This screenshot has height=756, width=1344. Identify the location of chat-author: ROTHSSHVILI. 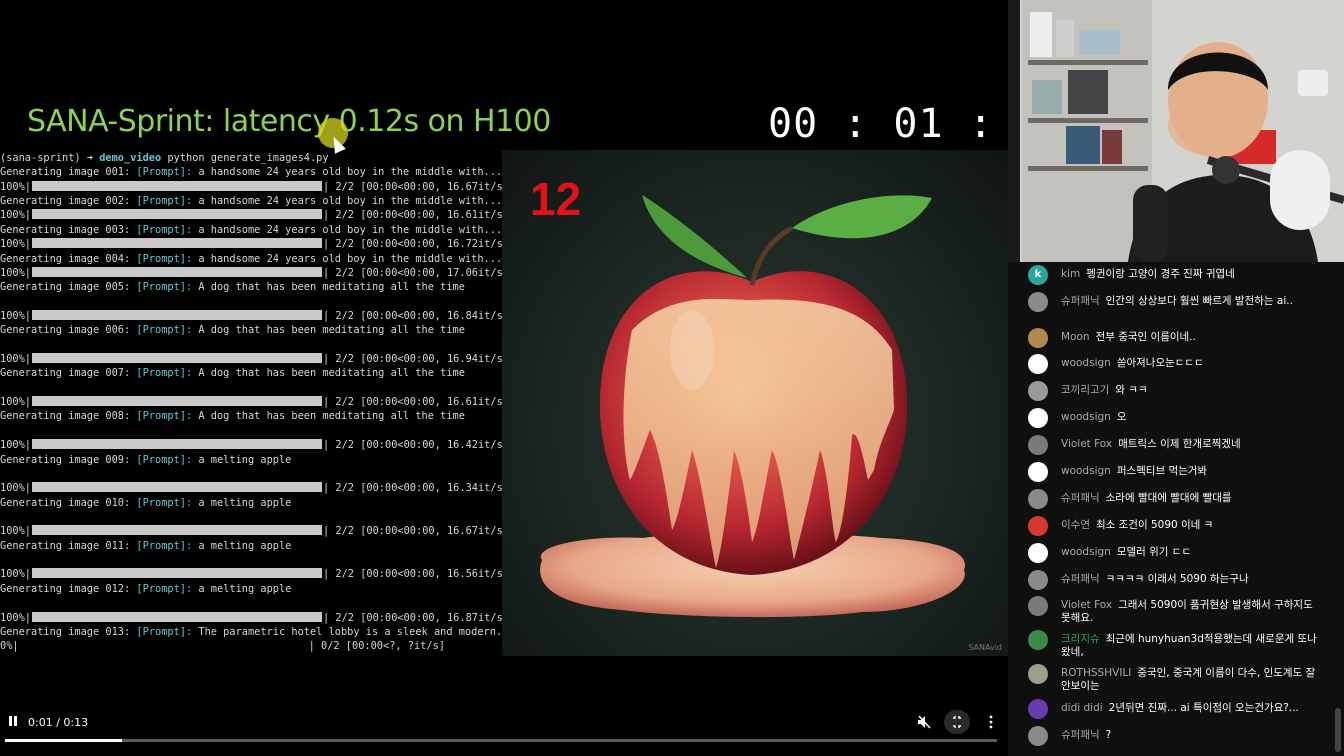
(1096, 673).